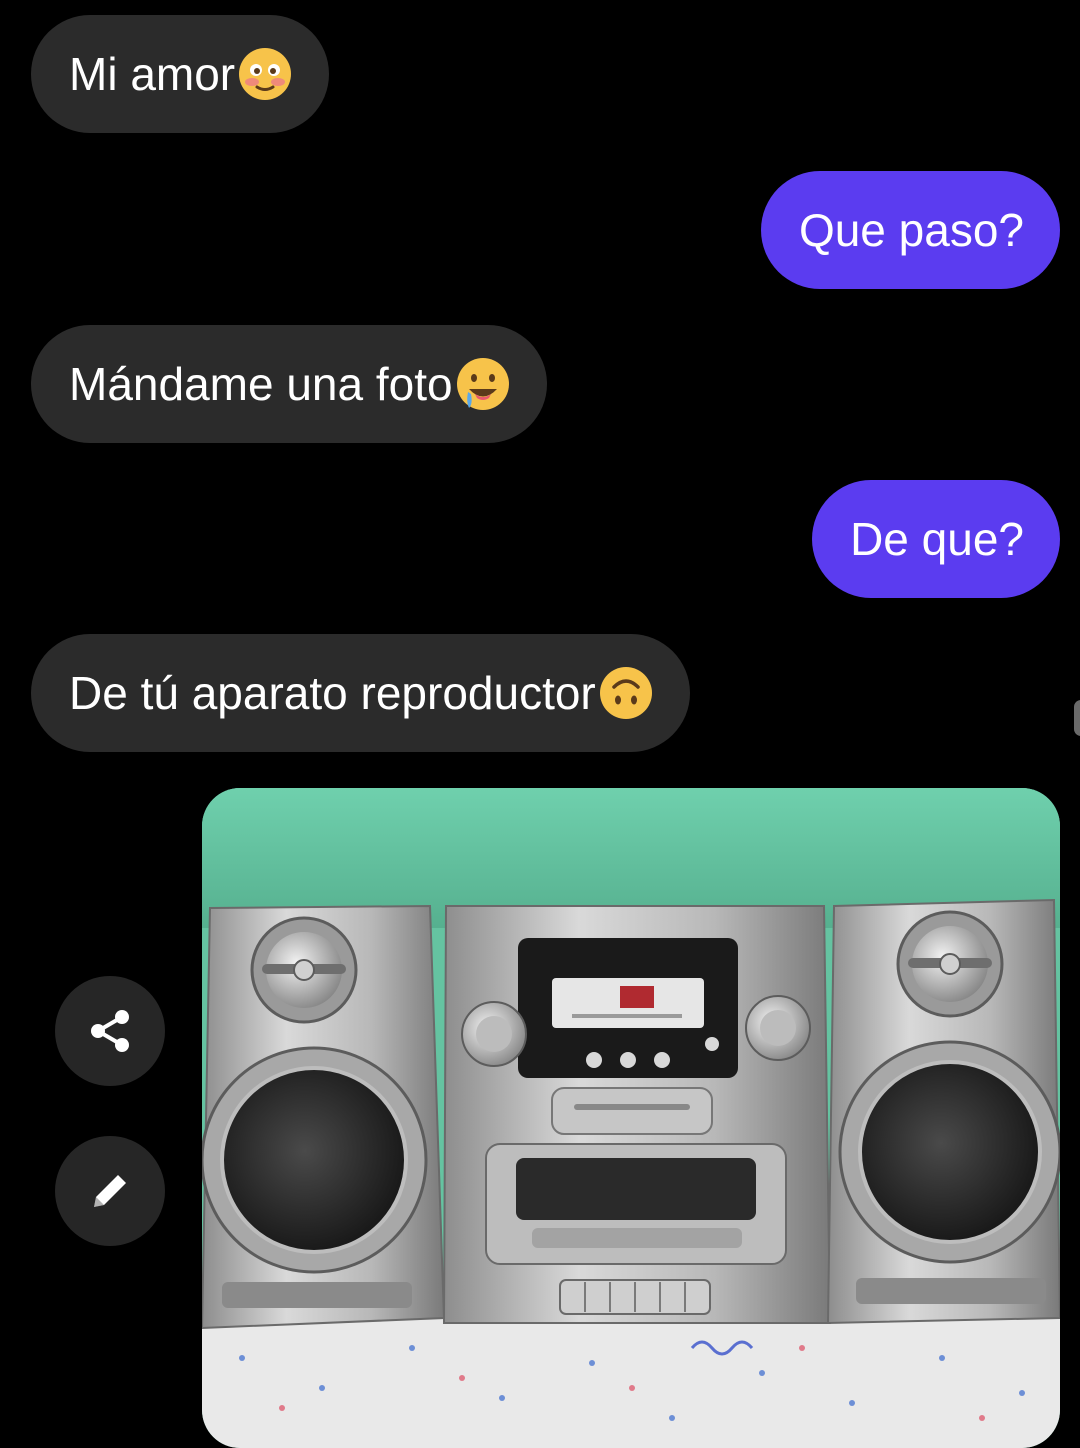  I want to click on message-text: Mándame una foto, so click(261, 384).